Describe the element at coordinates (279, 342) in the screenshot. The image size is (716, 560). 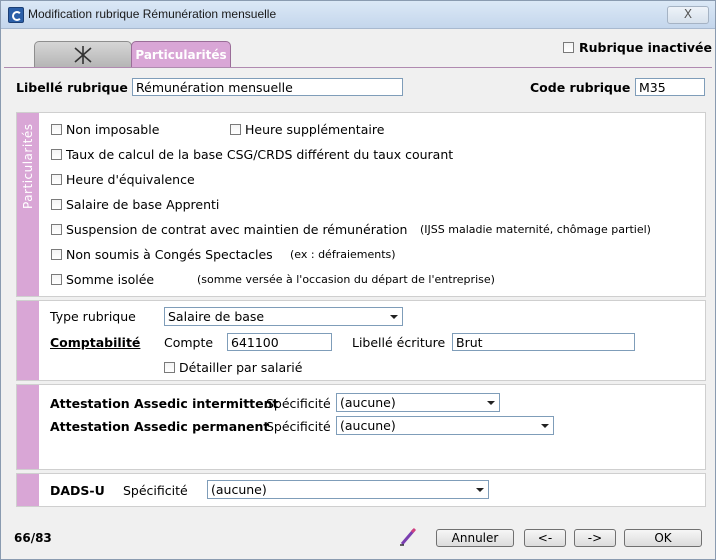
I see `compte-input: 641100` at that location.